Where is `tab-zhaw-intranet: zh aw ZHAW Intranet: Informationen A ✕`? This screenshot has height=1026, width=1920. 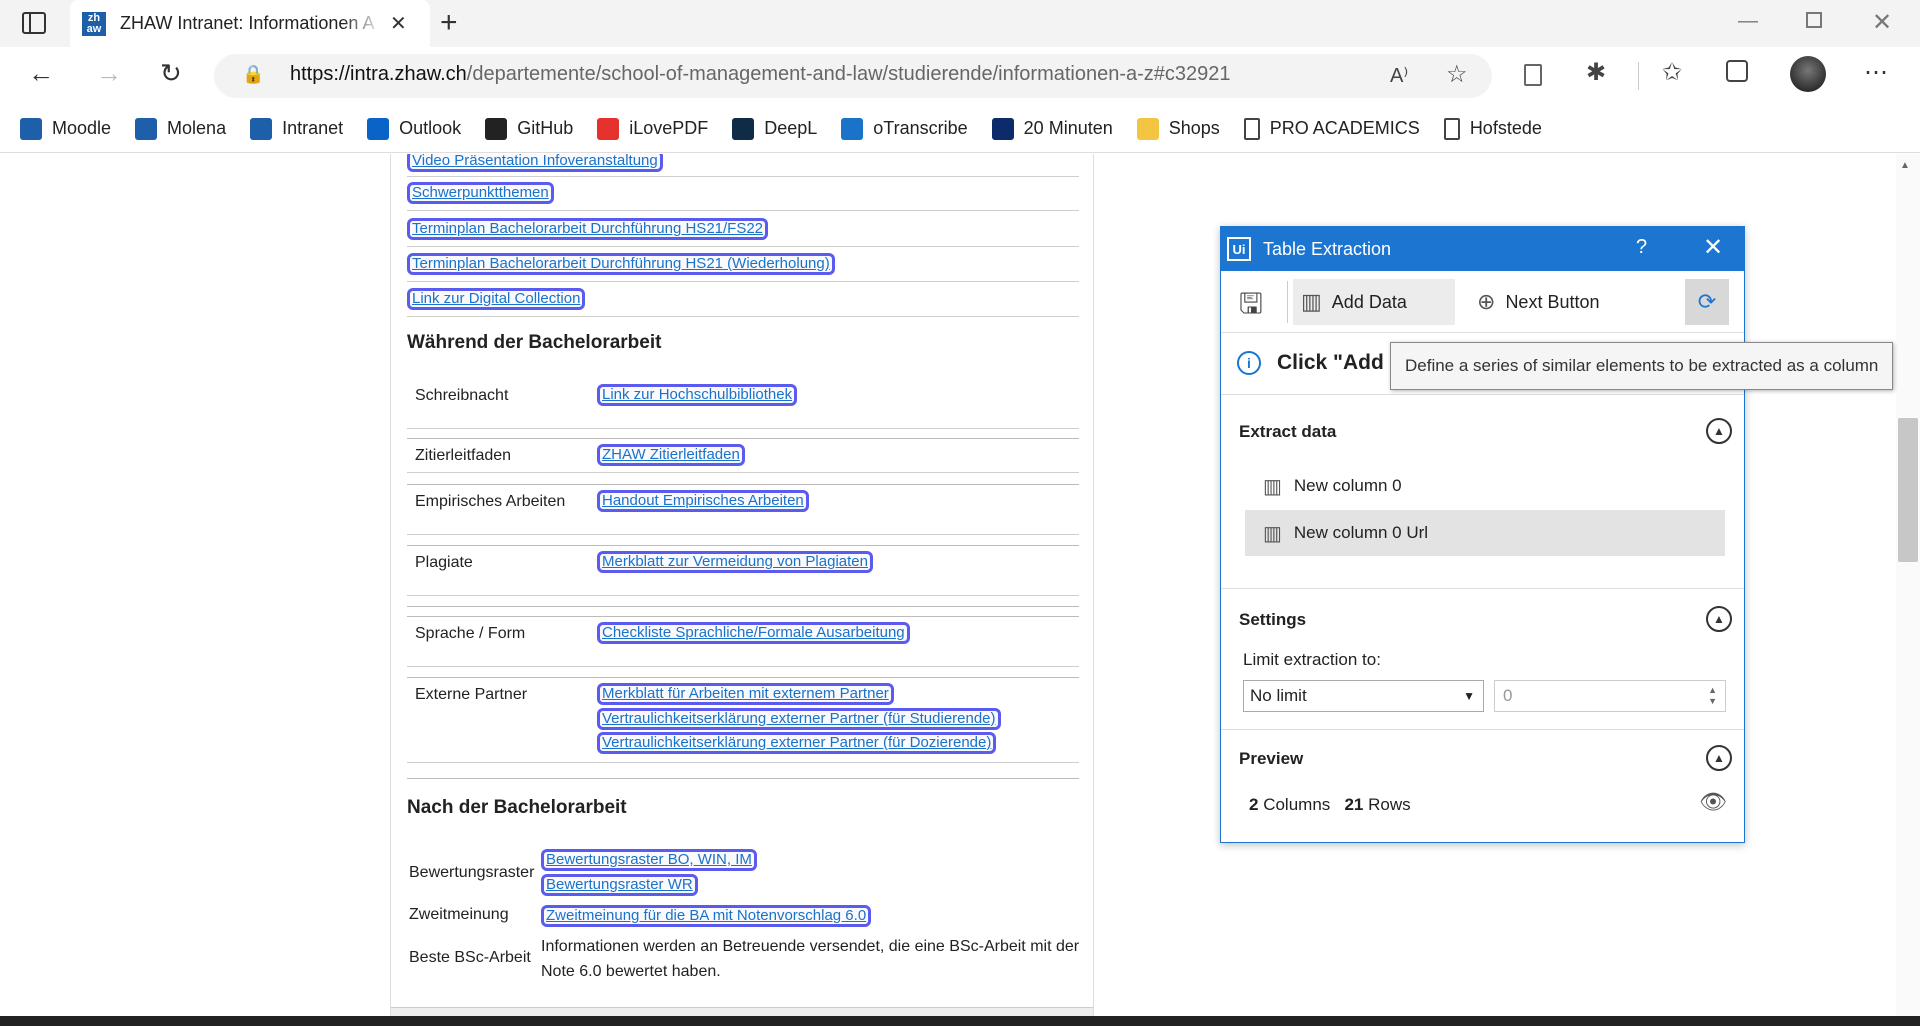 tab-zhaw-intranet: zh aw ZHAW Intranet: Informationen A ✕ is located at coordinates (250, 23).